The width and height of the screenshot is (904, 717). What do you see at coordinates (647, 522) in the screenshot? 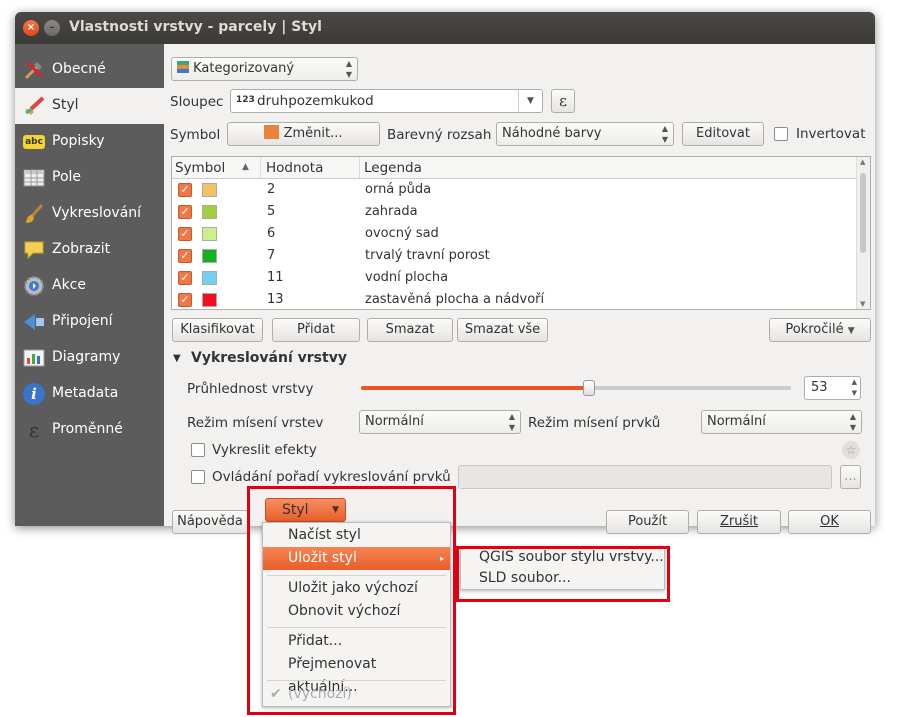
I see `apply-button: Použít` at bounding box center [647, 522].